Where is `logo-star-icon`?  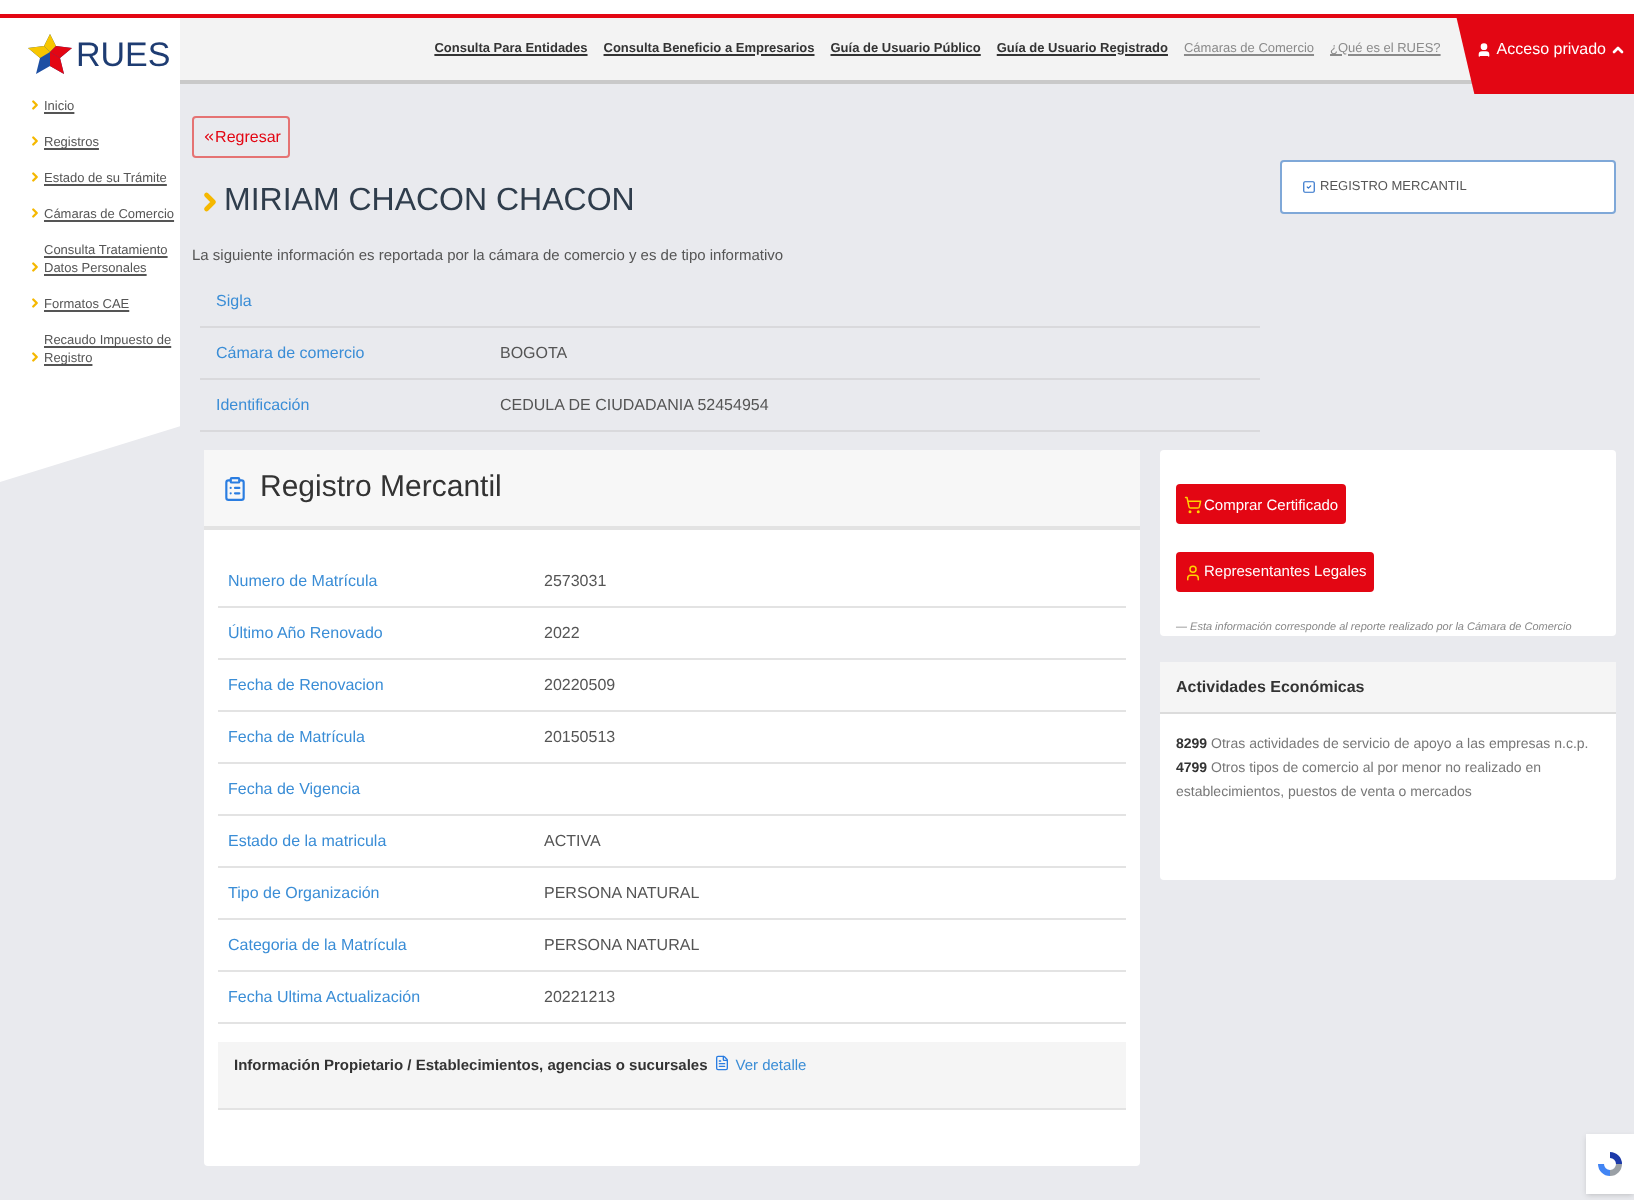 logo-star-icon is located at coordinates (50, 54).